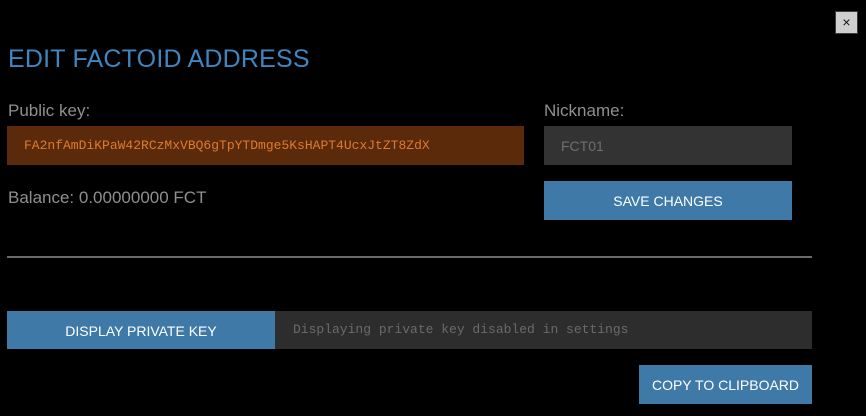 This screenshot has width=866, height=416. Describe the element at coordinates (49, 110) in the screenshot. I see `public-key-label: Public key:` at that location.